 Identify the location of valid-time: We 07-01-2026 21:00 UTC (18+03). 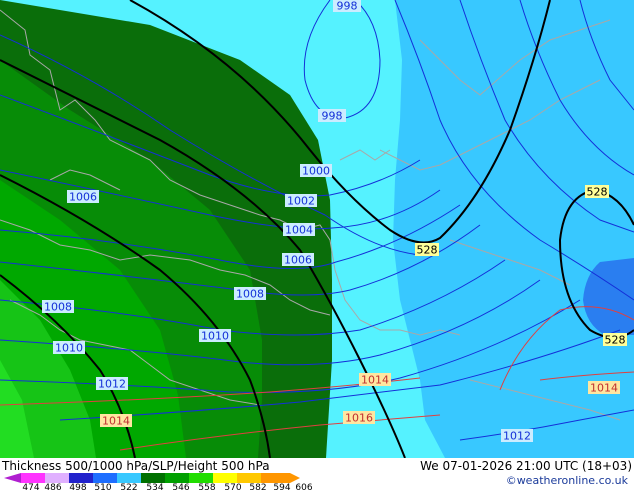
(526, 466).